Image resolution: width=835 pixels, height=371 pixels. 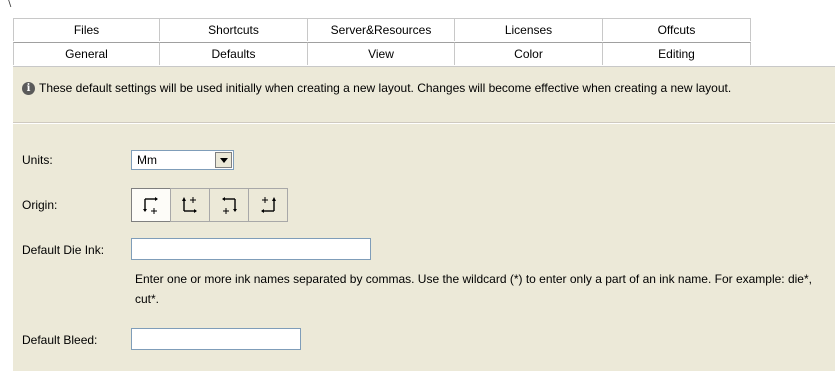 I want to click on units-label: Units:, so click(x=37, y=160).